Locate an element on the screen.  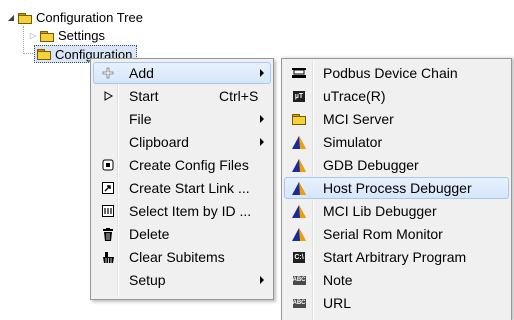
tree-root-label: Configuration Tree is located at coordinates (89, 17).